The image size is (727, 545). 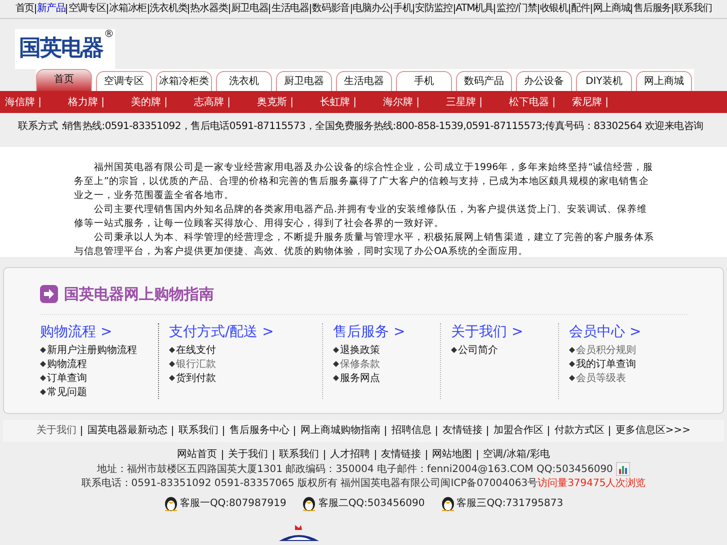 I want to click on qq-link: 客服一QQ:807987919, so click(x=233, y=503).